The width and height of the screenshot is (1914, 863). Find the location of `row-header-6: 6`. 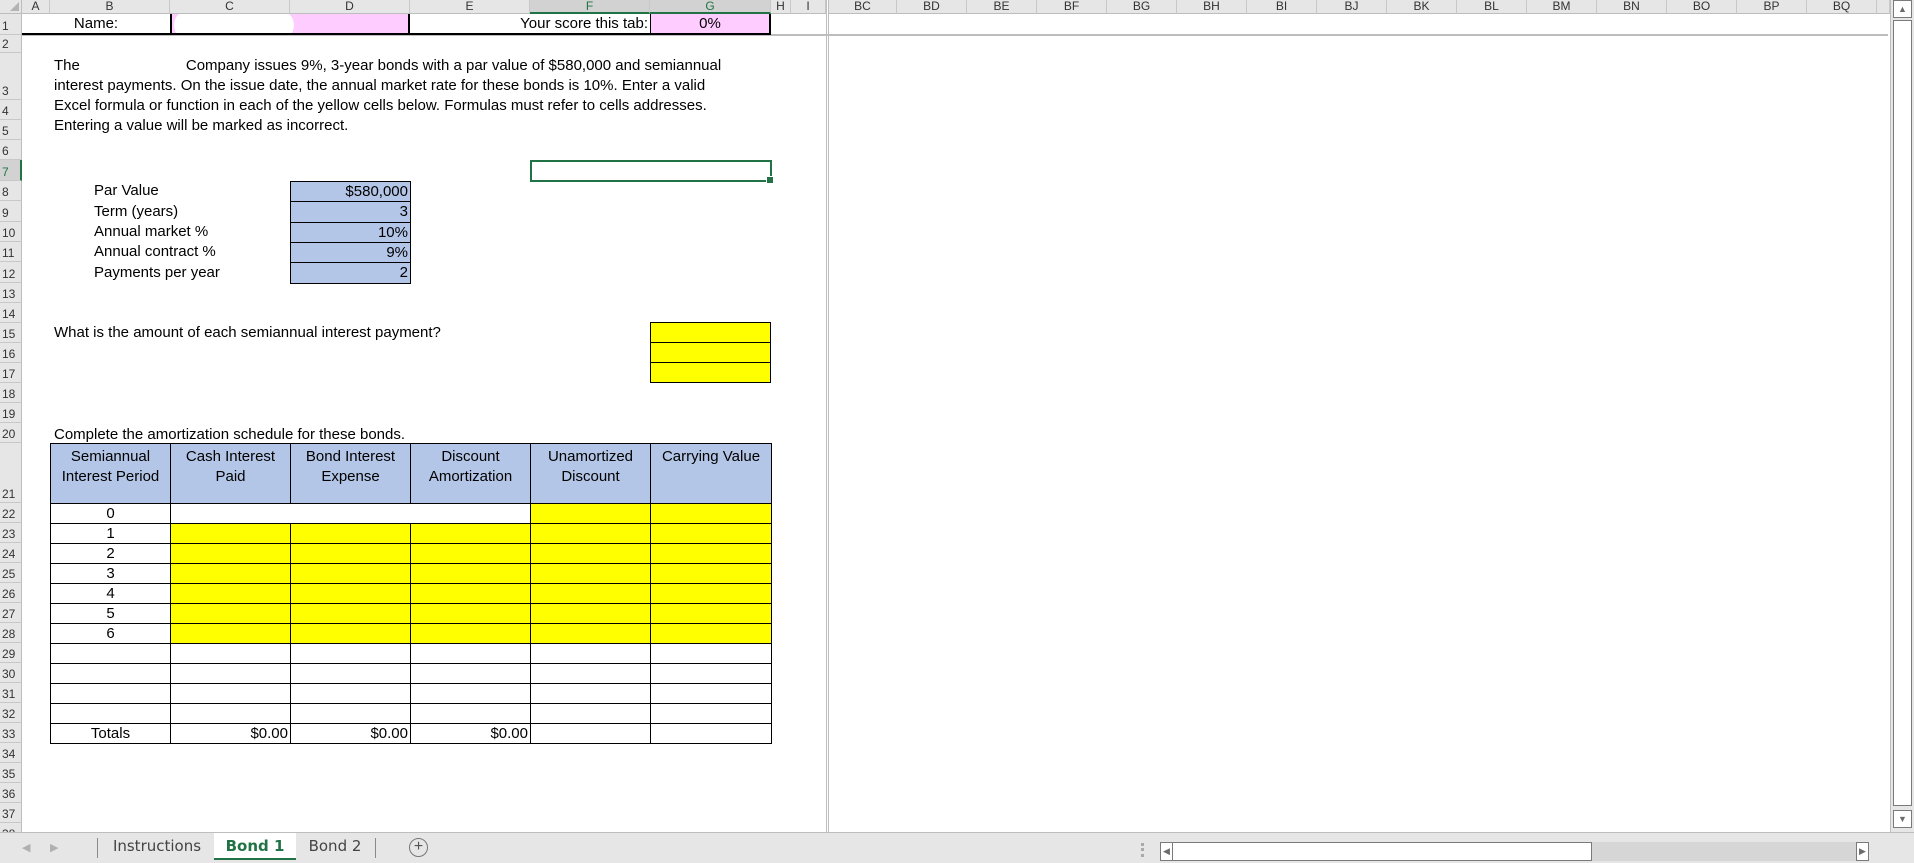

row-header-6: 6 is located at coordinates (11, 150).